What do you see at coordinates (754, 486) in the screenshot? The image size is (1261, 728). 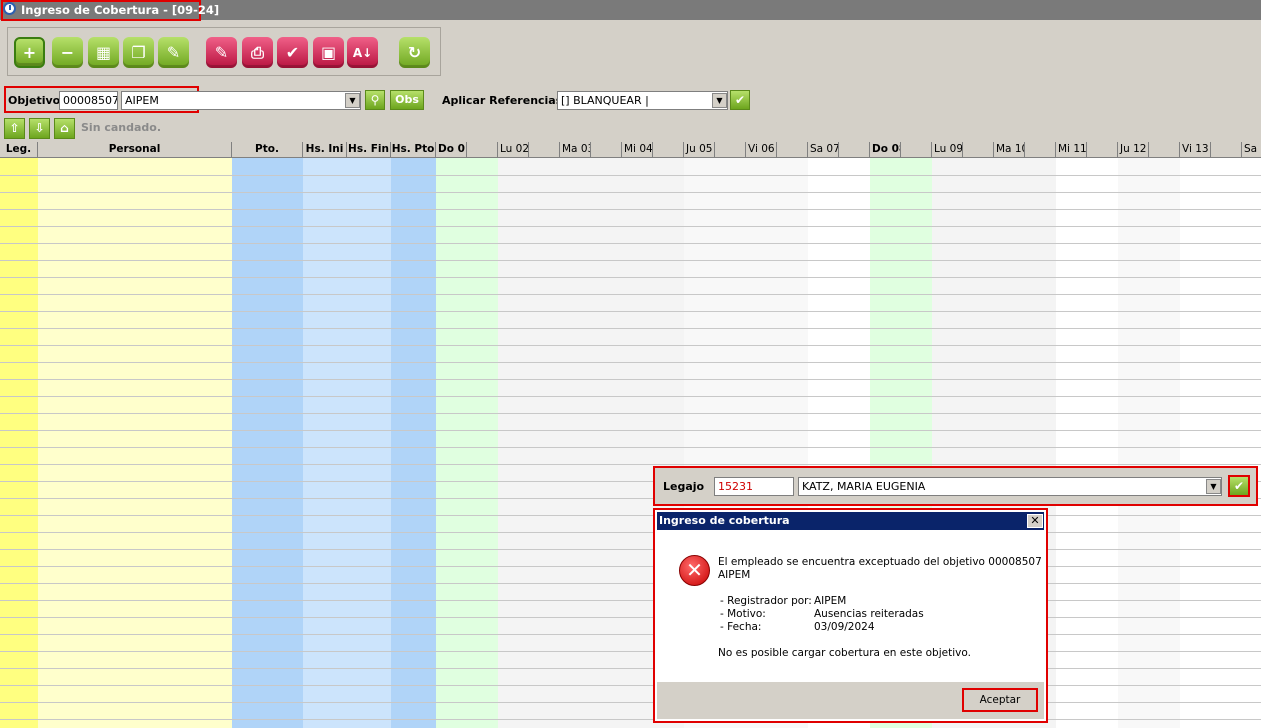 I see `legajo-number-field: 15231` at bounding box center [754, 486].